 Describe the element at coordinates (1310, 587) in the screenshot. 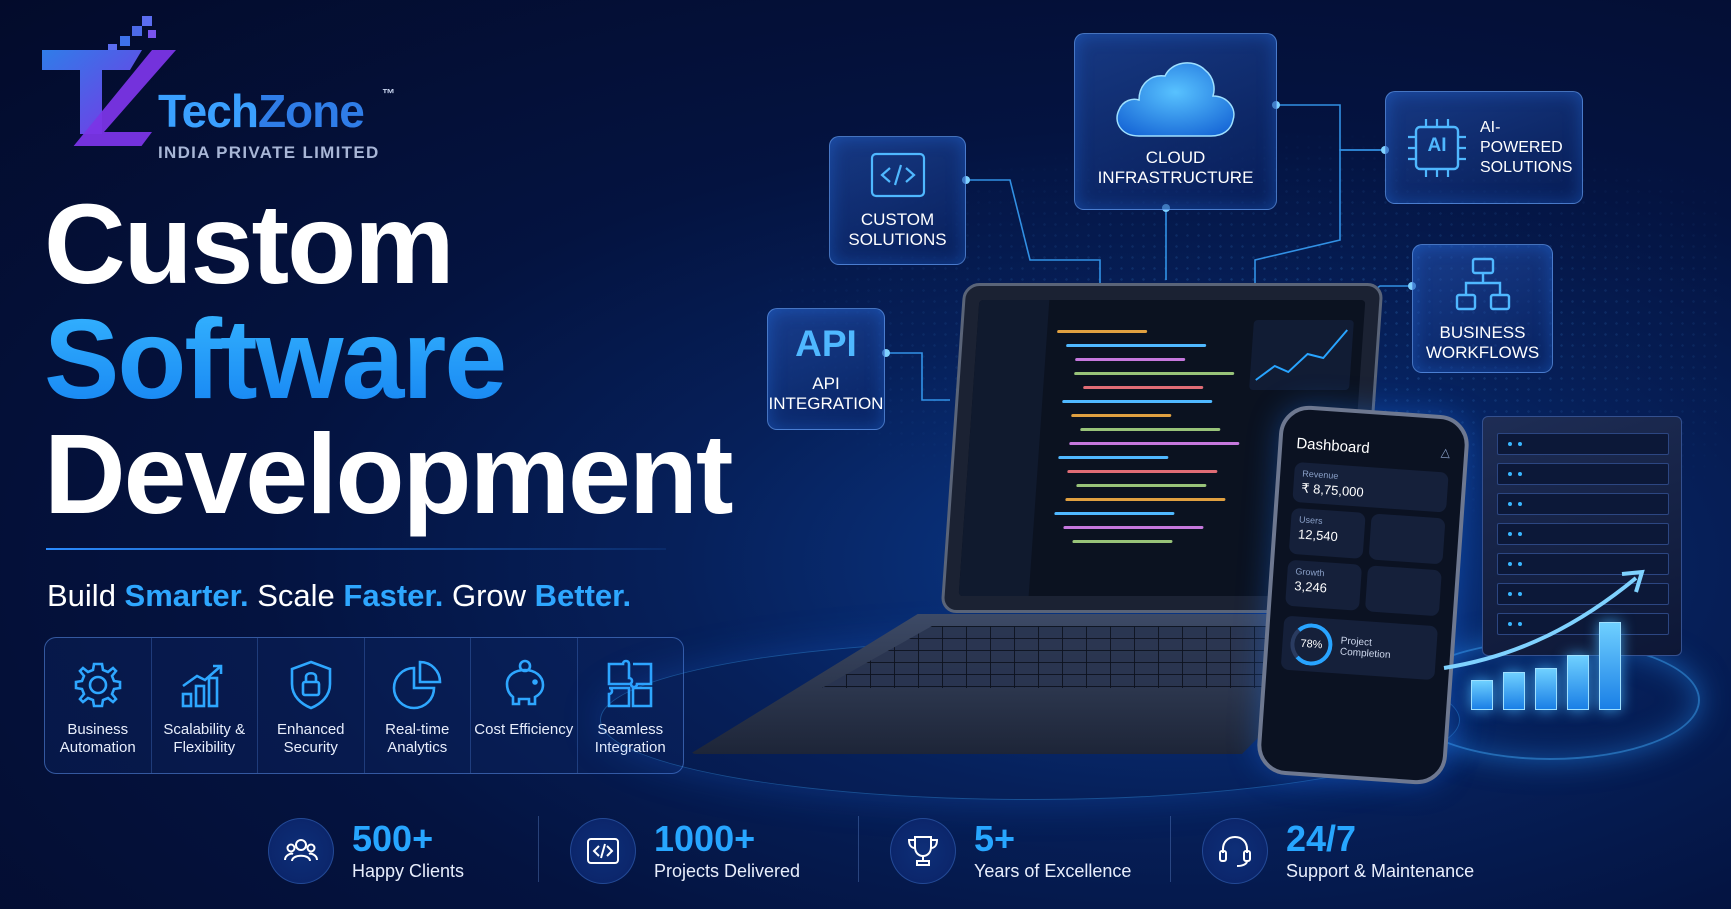

I see `growth-value: 3,246` at that location.